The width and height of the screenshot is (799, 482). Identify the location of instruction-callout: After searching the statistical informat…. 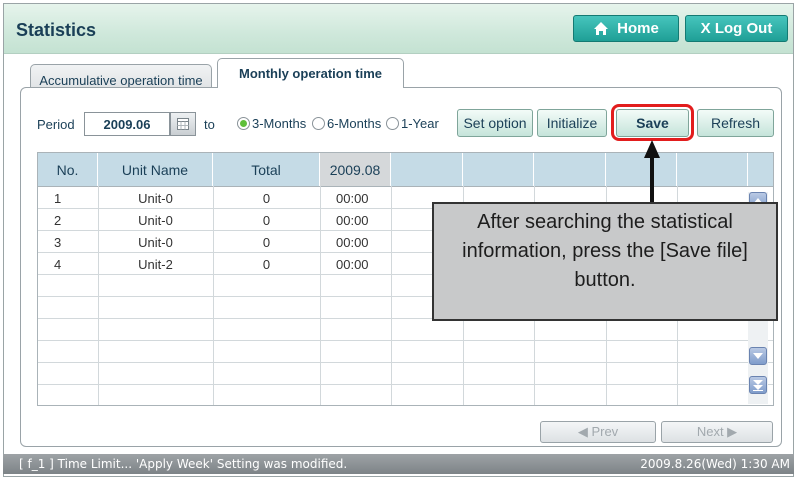
(605, 261).